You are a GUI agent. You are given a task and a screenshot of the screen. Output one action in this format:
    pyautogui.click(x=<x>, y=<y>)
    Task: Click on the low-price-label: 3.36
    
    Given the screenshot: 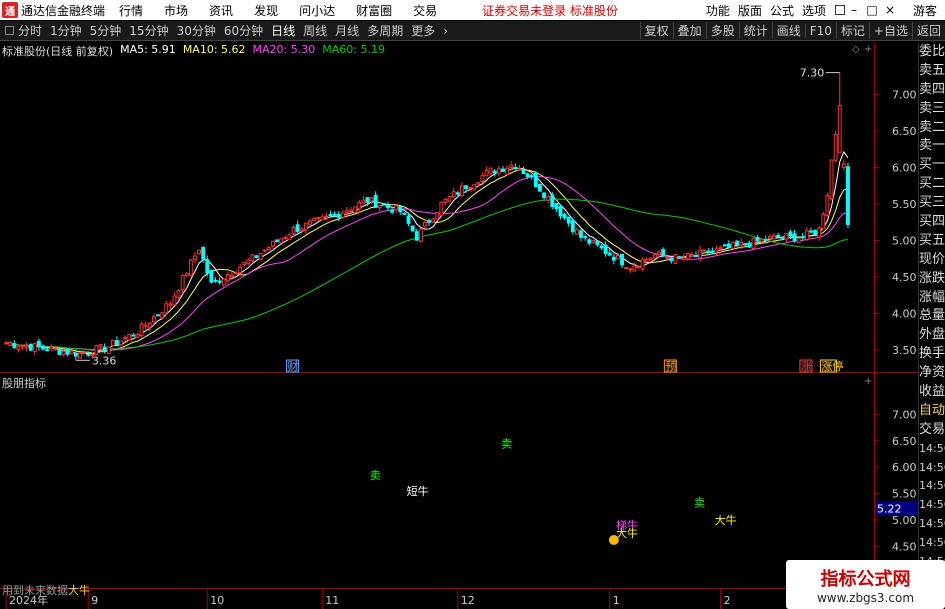 What is the action you would take?
    pyautogui.click(x=104, y=360)
    